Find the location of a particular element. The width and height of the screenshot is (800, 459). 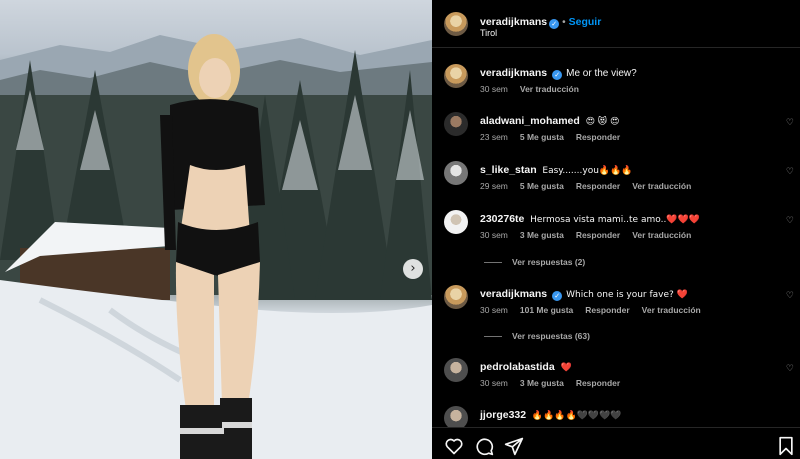

comment-username: veradijkmans is located at coordinates (513, 294).